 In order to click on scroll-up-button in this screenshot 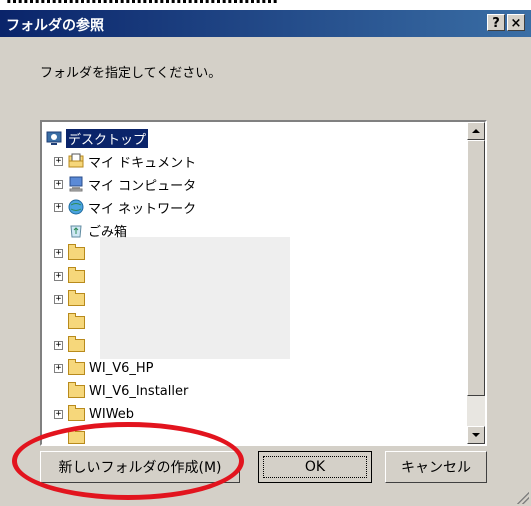, I will do `click(476, 131)`.